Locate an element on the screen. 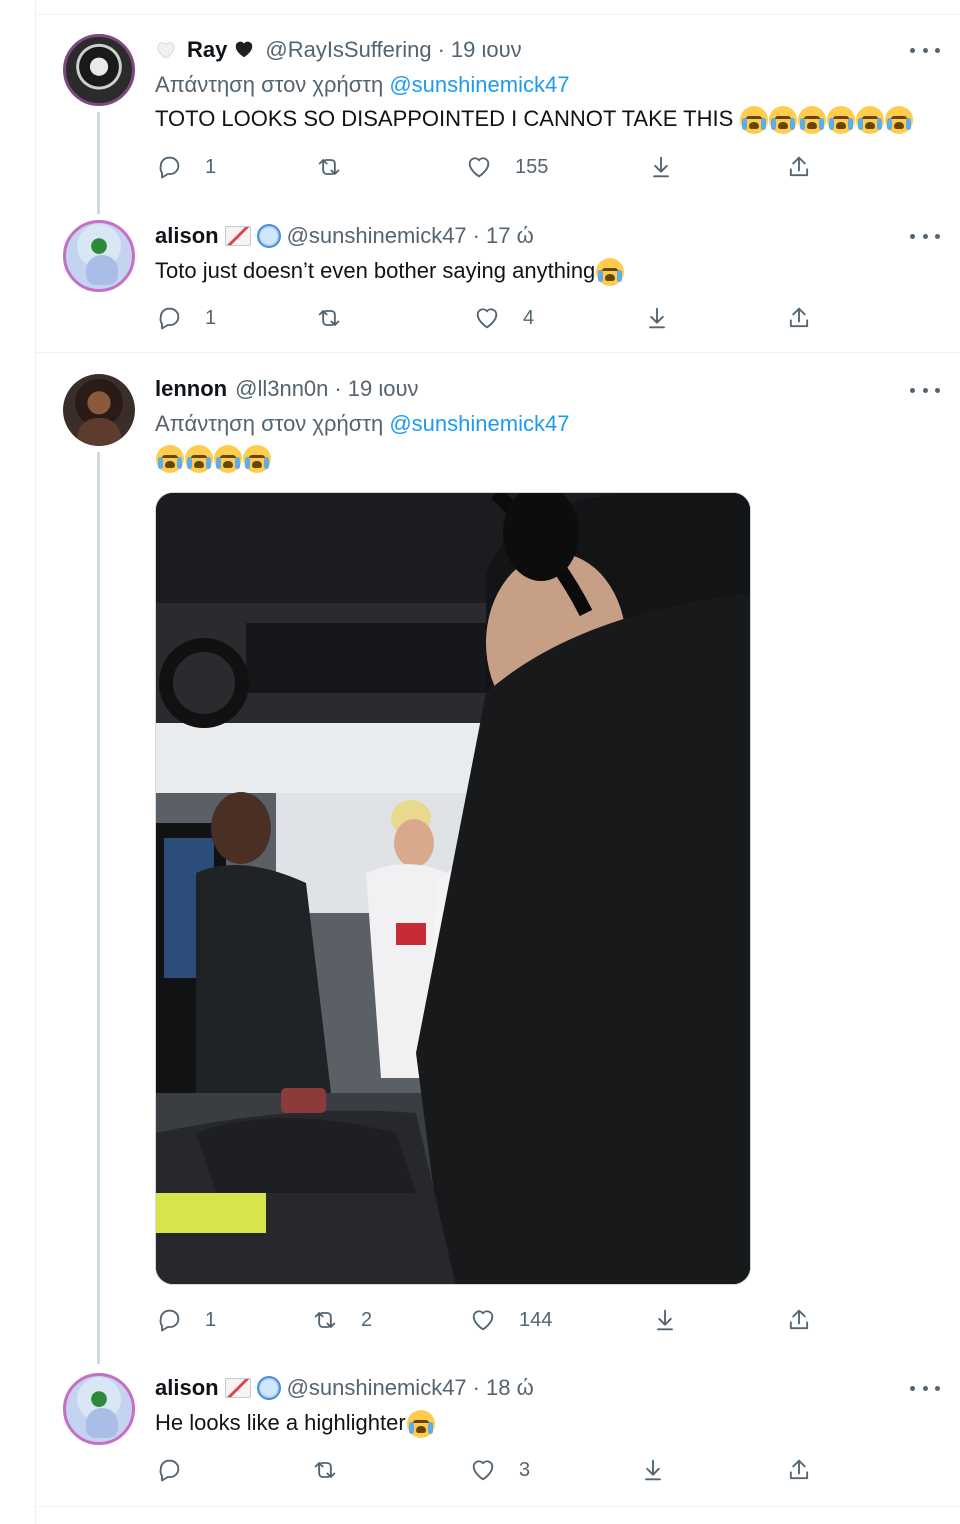  display-name: Ray is located at coordinates (207, 50).